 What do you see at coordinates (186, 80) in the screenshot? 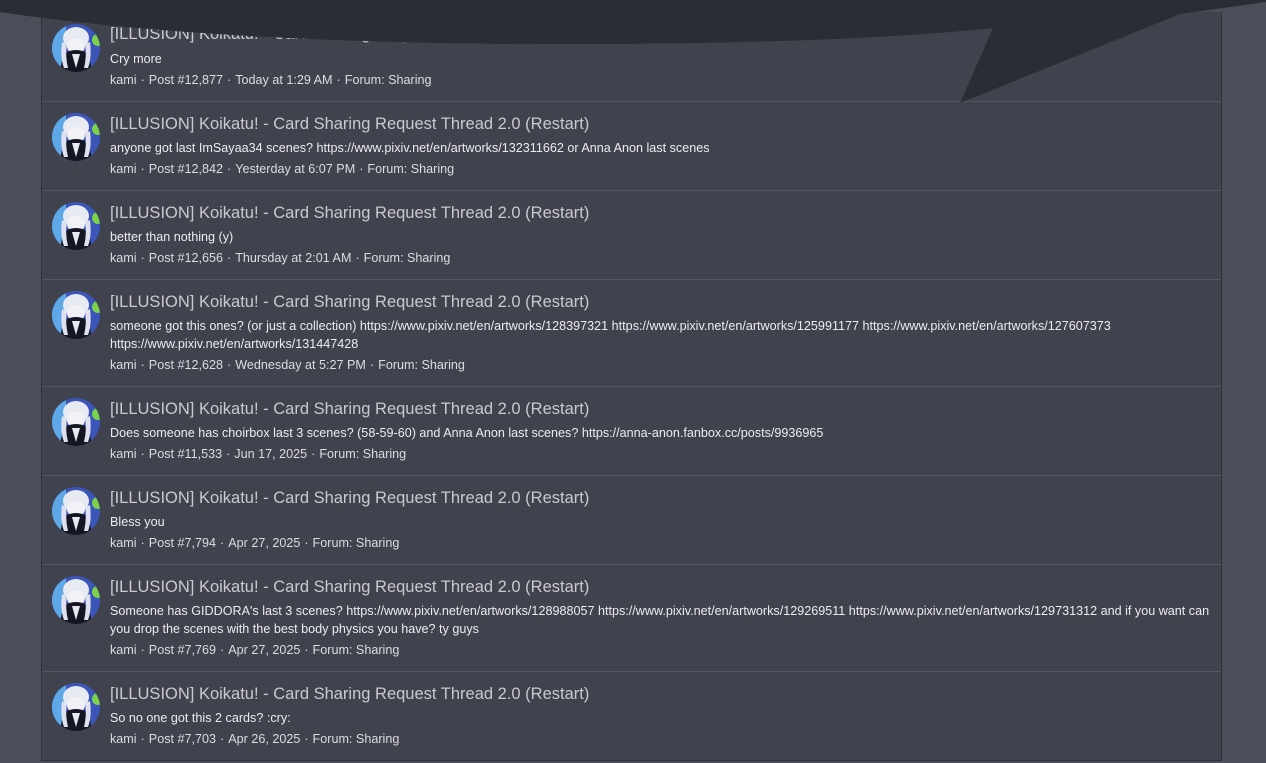
I see `post-number-link: Post #12,877` at bounding box center [186, 80].